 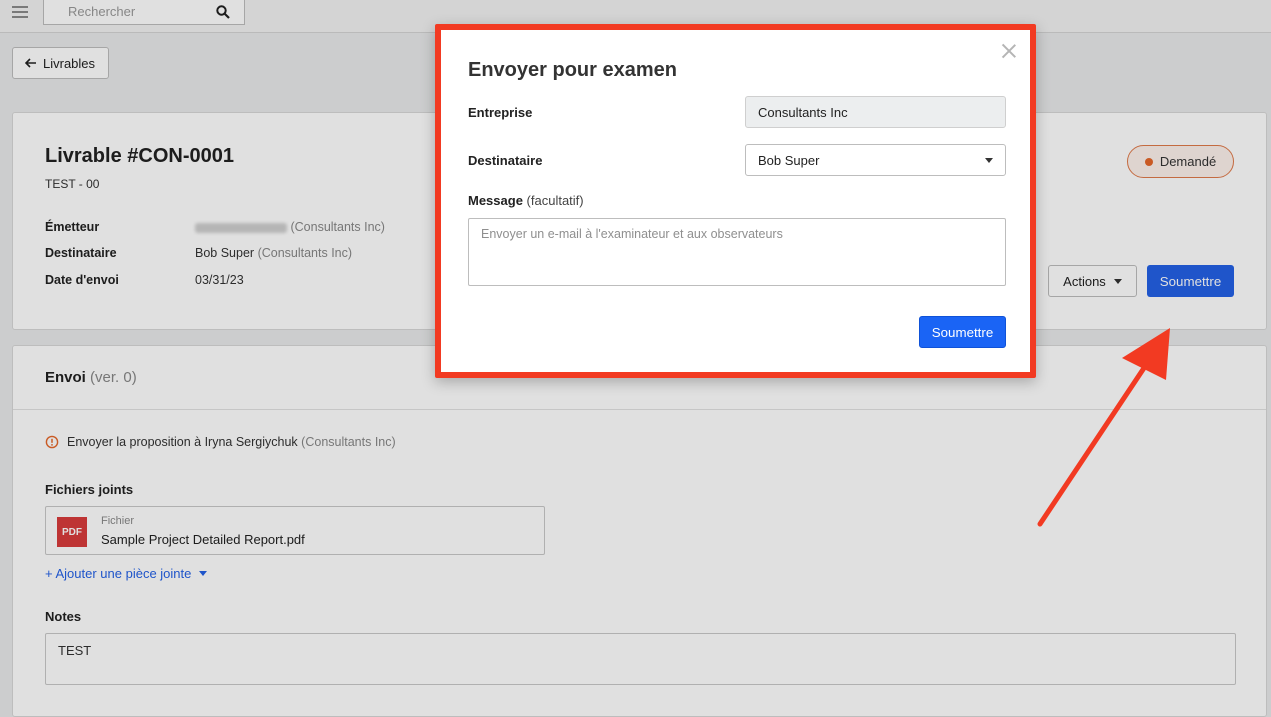 I want to click on caret-down-icon, so click(x=989, y=160).